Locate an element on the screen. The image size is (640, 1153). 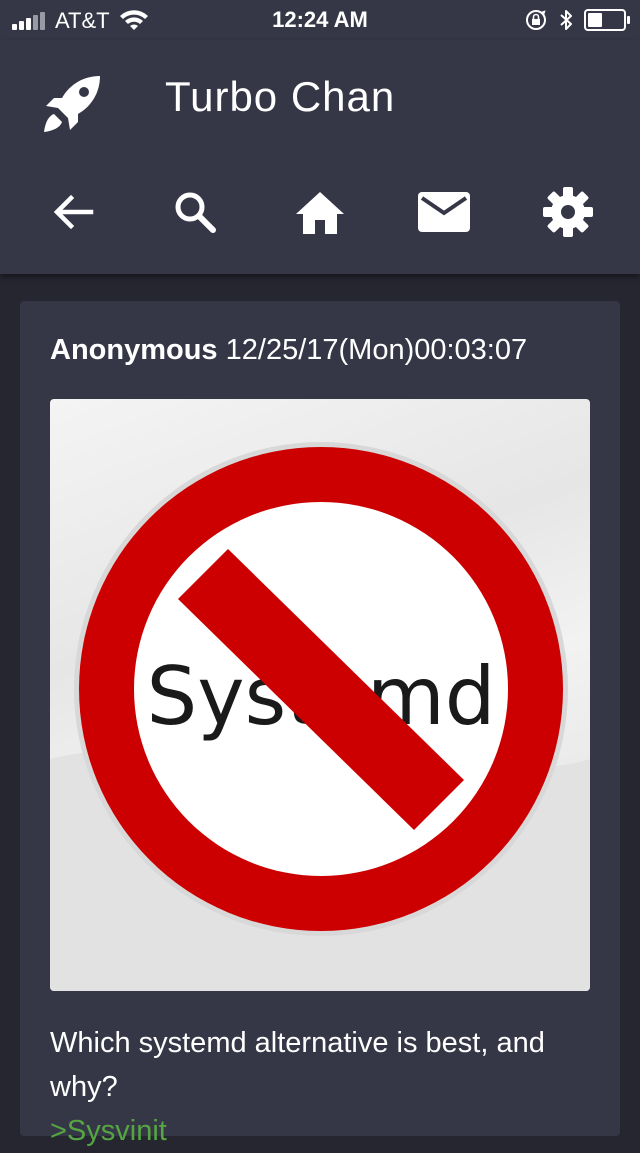
status-right is located at coordinates (577, 20).